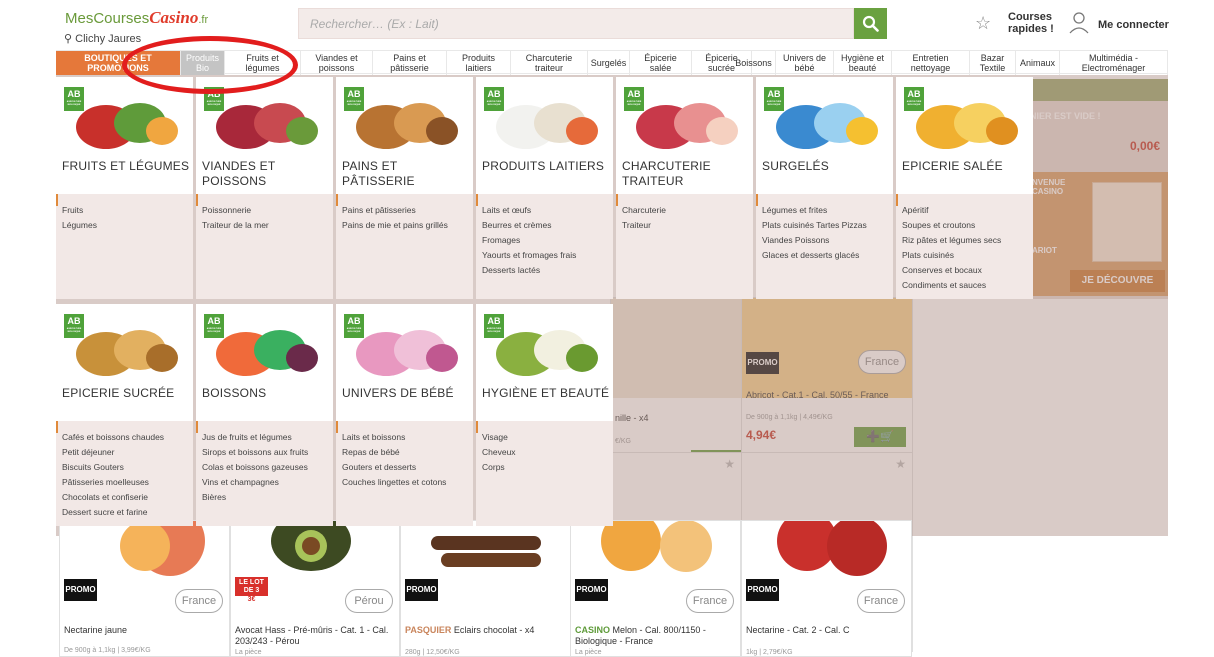 The height and width of the screenshot is (657, 1214). Describe the element at coordinates (863, 63) in the screenshot. I see `nav-tab-hygiene-beaute: Hygiène et beauté` at that location.